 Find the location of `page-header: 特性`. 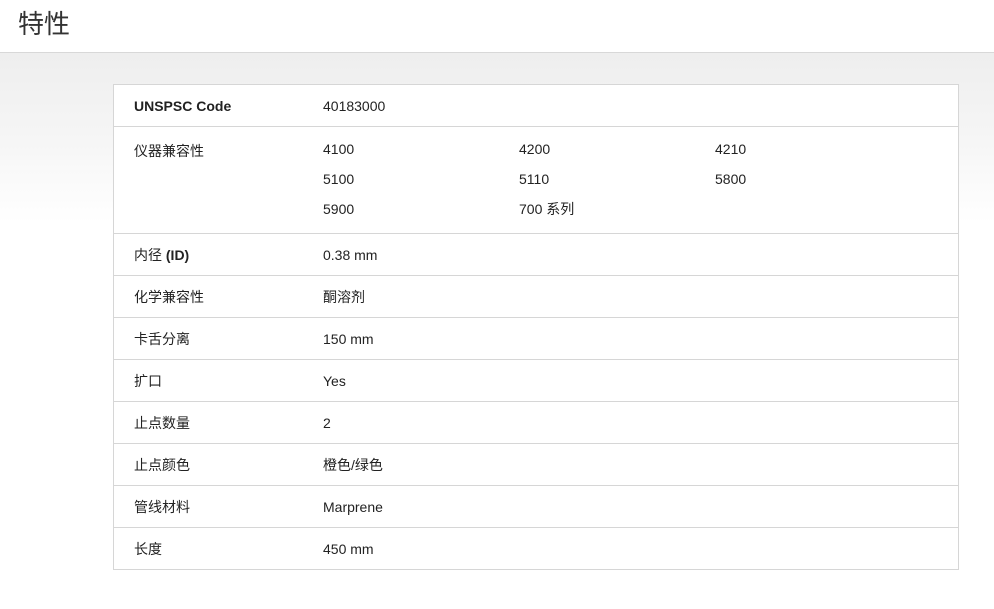

page-header: 特性 is located at coordinates (497, 26).